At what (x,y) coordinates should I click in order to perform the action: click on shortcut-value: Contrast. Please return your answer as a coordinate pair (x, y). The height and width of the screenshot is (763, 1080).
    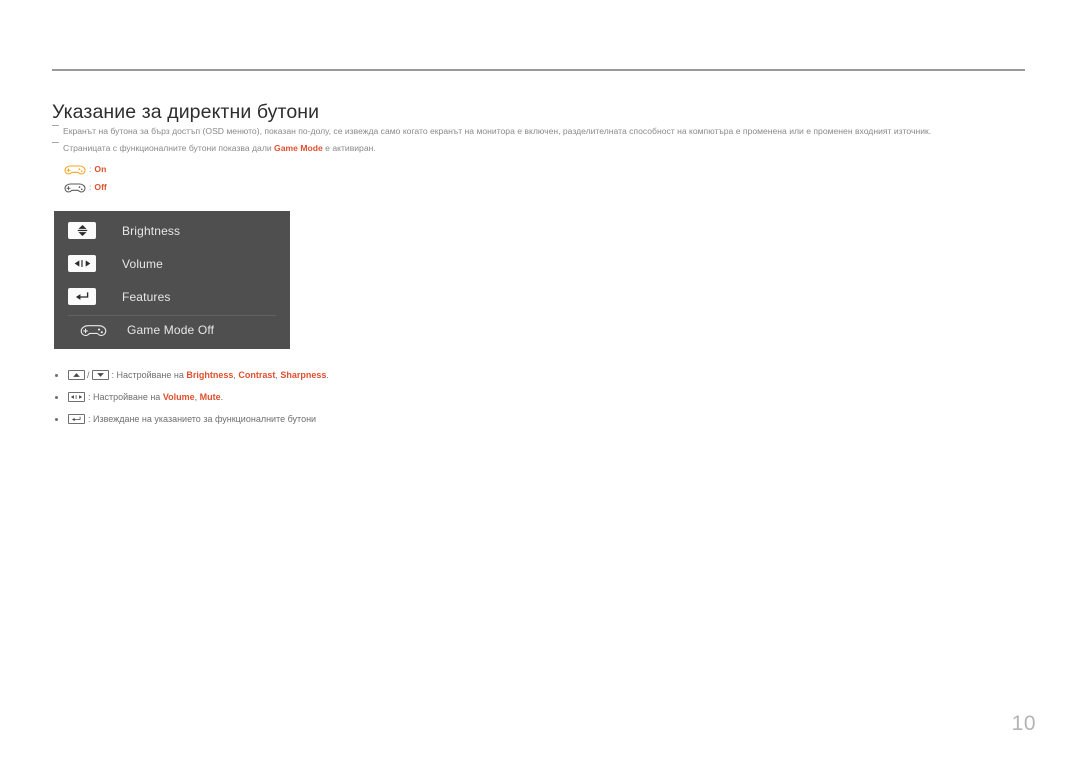
    Looking at the image, I should click on (257, 375).